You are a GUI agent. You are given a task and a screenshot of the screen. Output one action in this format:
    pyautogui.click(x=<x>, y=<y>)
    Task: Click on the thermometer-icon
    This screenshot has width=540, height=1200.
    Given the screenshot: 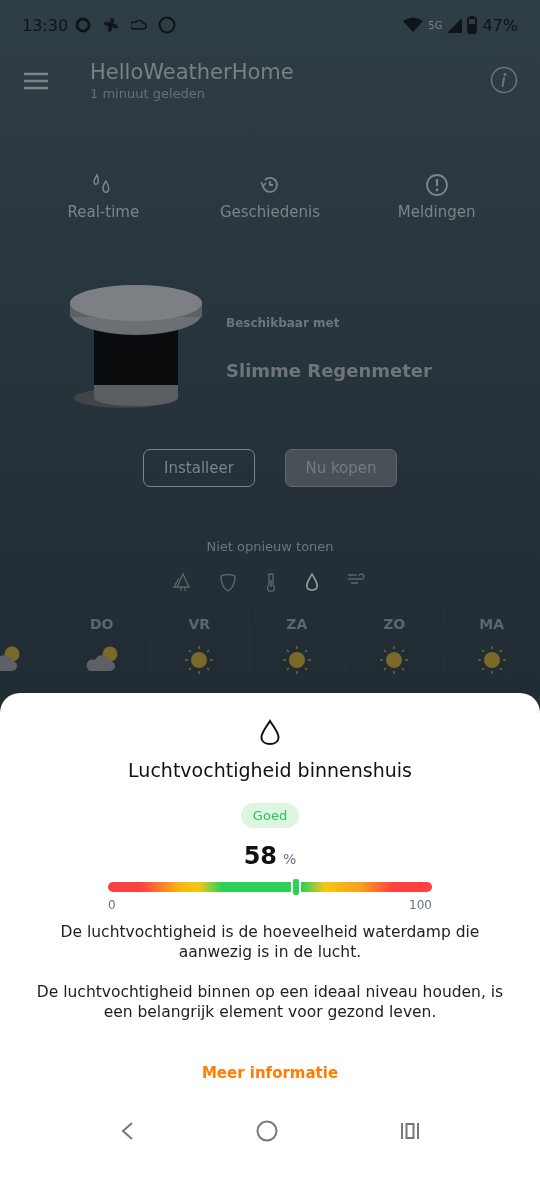 What is the action you would take?
    pyautogui.click(x=271, y=582)
    